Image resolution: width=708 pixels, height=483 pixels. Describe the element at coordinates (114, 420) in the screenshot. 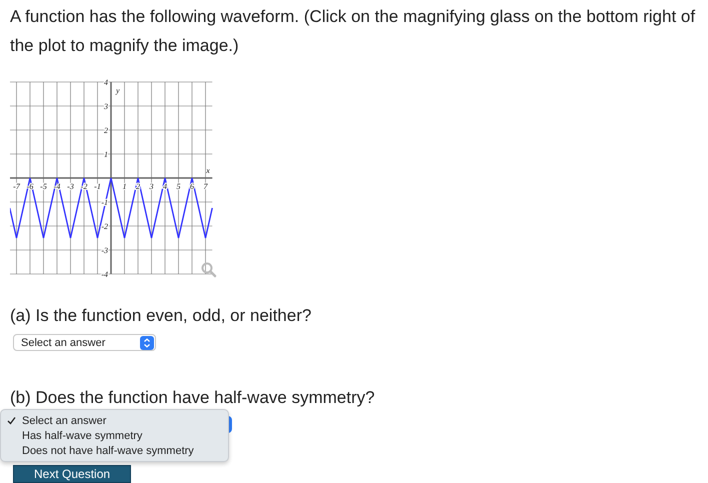

I see `dropdown-option: Select an answer` at that location.